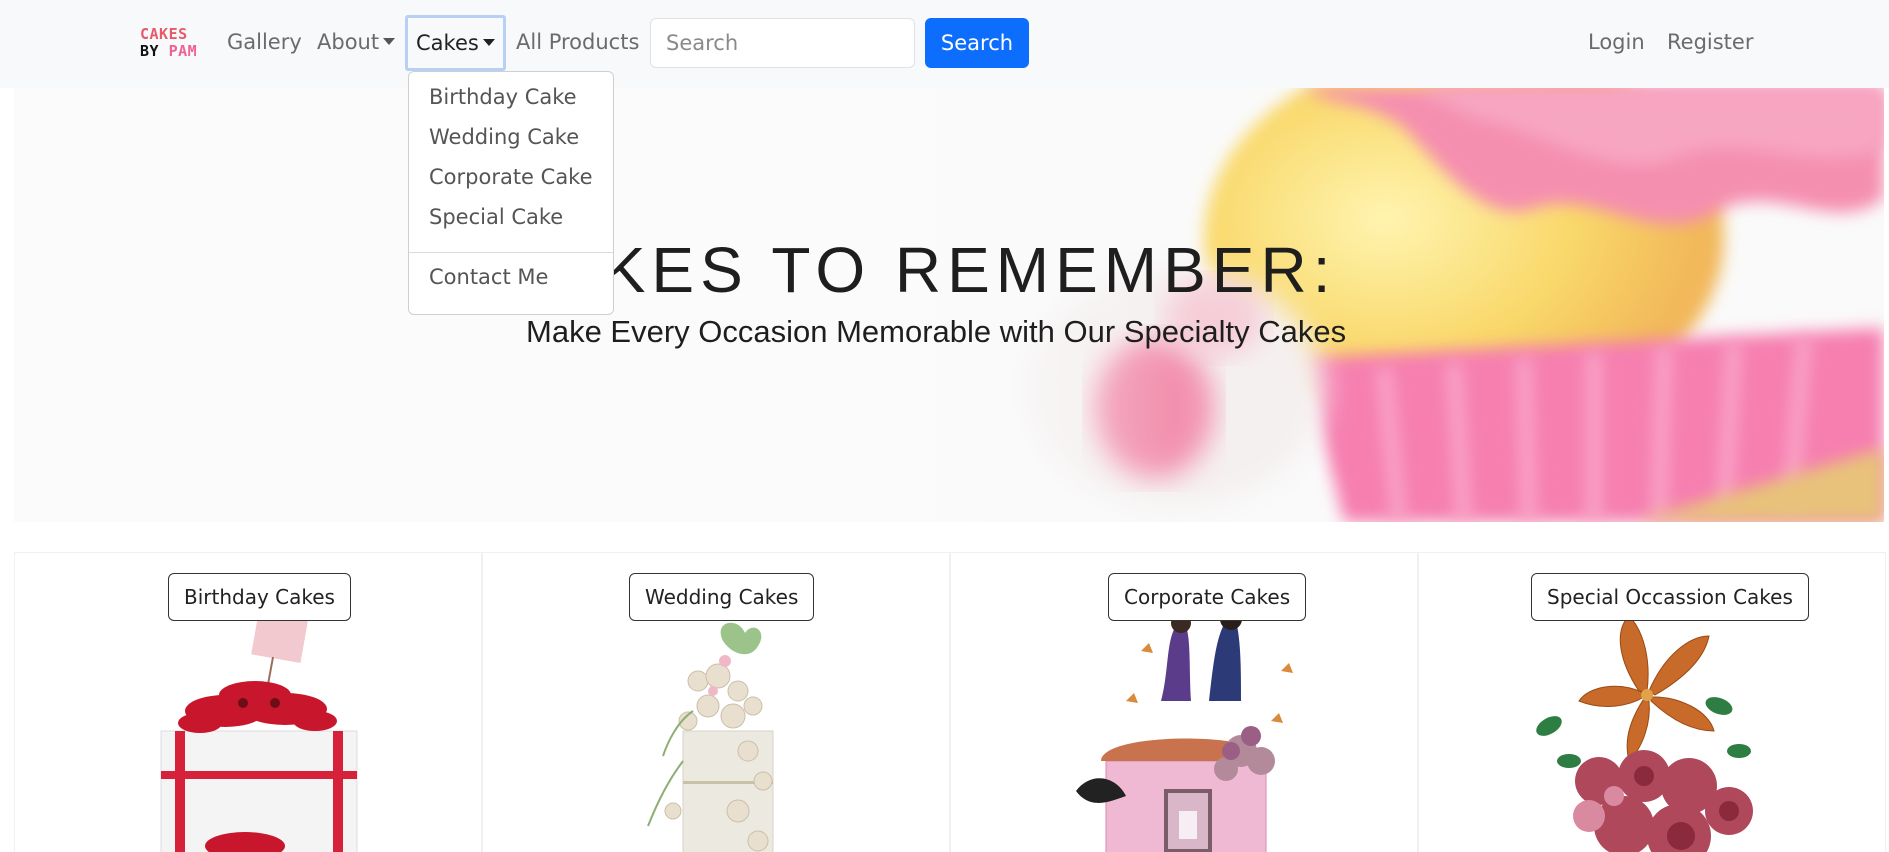 The height and width of the screenshot is (852, 1889). I want to click on dropdown-item-contact-me: Contact Me, so click(488, 277).